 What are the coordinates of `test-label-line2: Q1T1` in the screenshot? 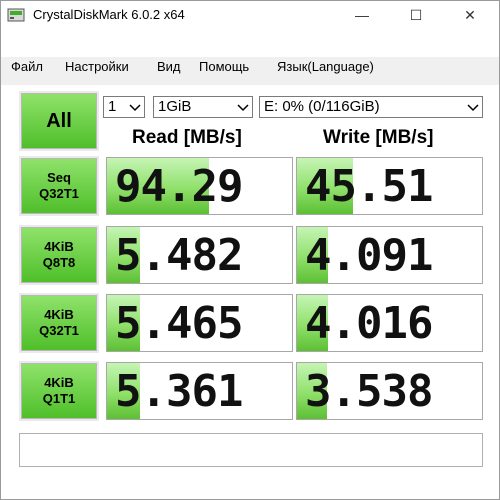 It's located at (59, 398).